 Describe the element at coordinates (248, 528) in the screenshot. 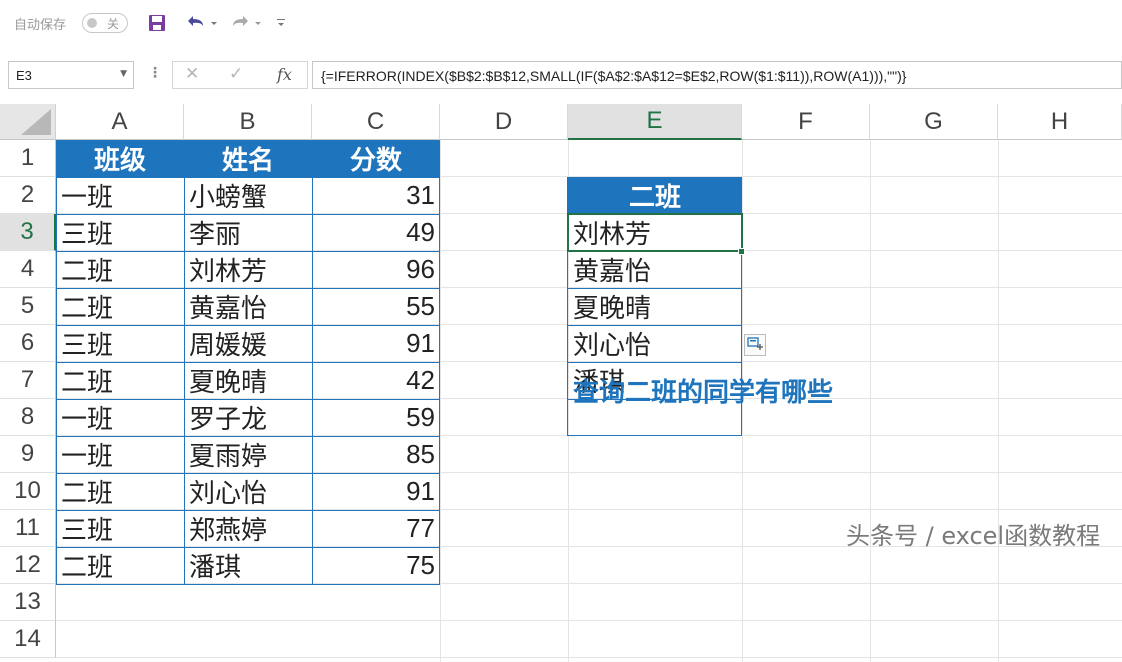

I see `table-cell: 郑燕婷` at that location.